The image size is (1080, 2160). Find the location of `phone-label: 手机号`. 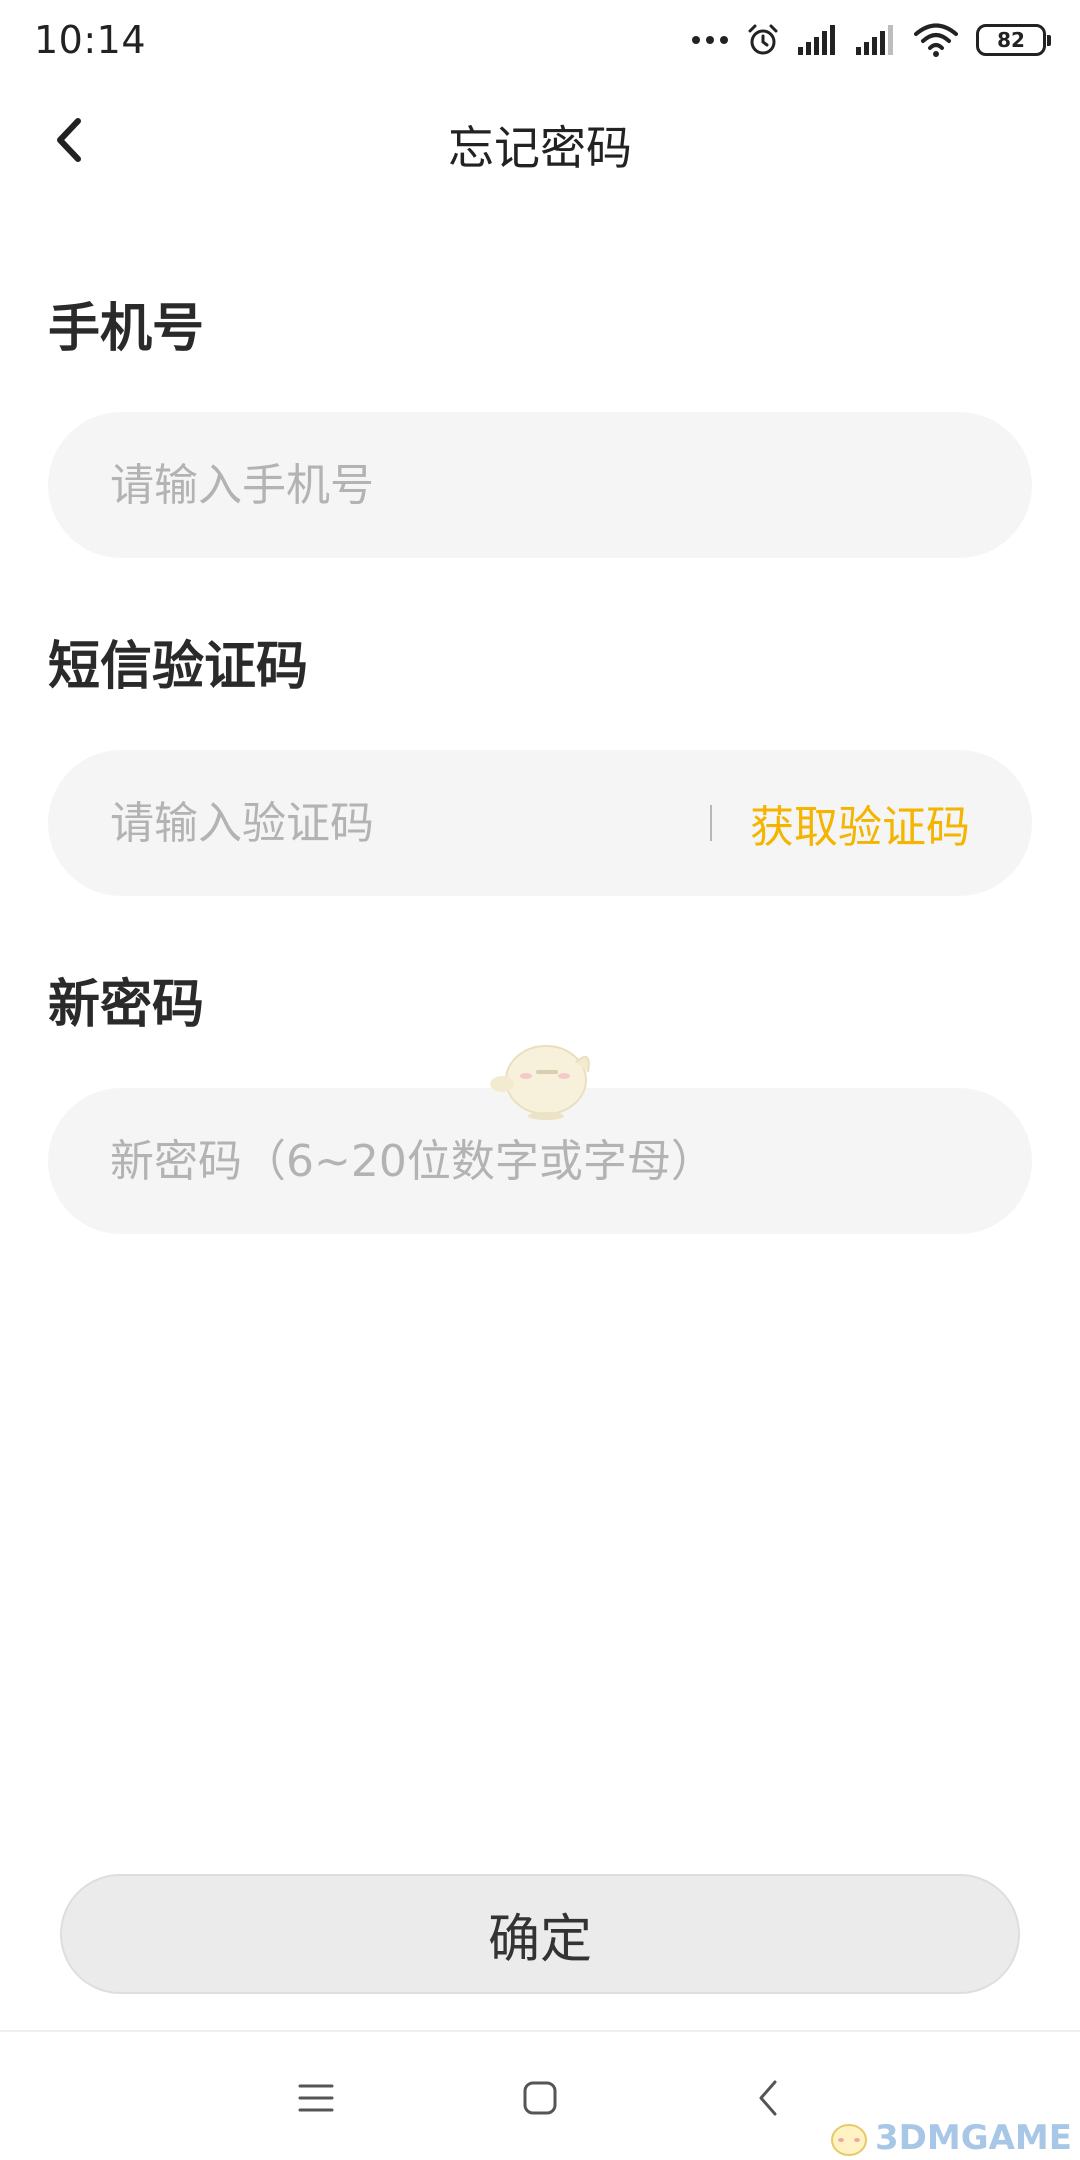

phone-label: 手机号 is located at coordinates (126, 329).